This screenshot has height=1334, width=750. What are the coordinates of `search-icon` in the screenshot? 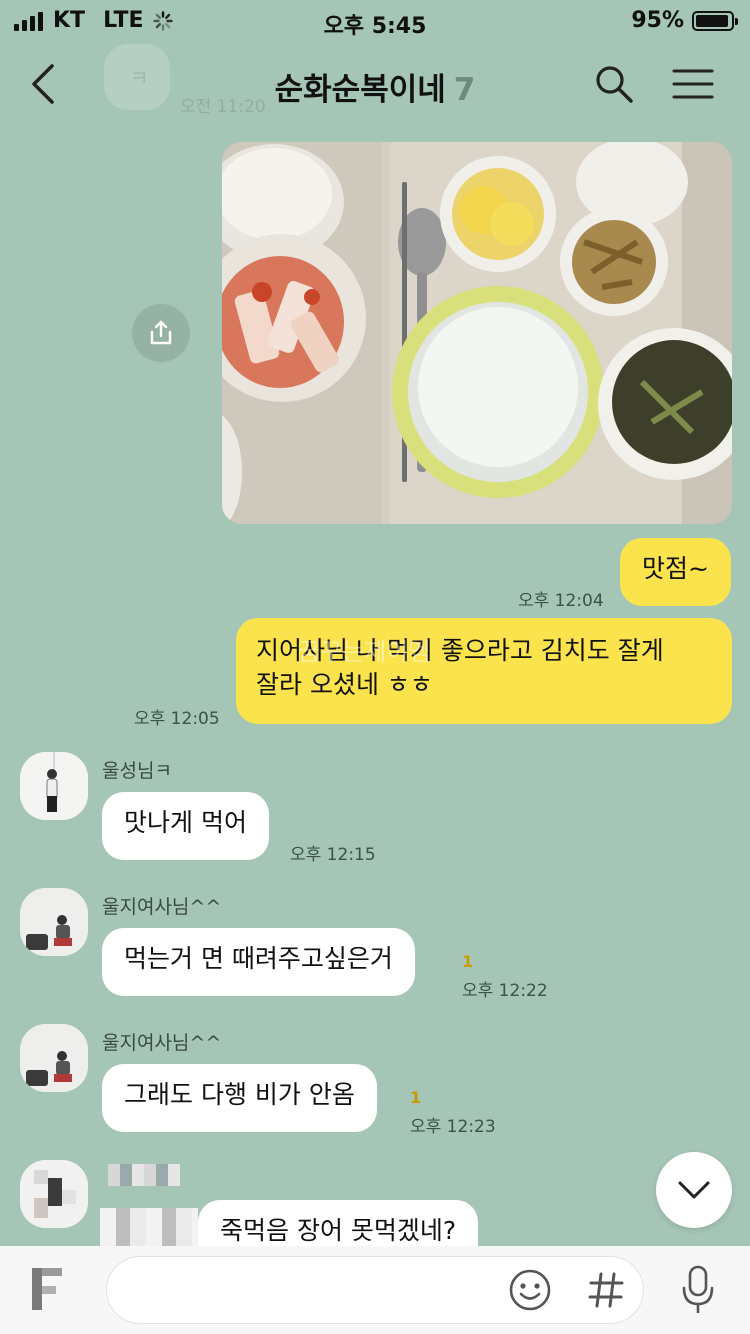 It's located at (614, 84).